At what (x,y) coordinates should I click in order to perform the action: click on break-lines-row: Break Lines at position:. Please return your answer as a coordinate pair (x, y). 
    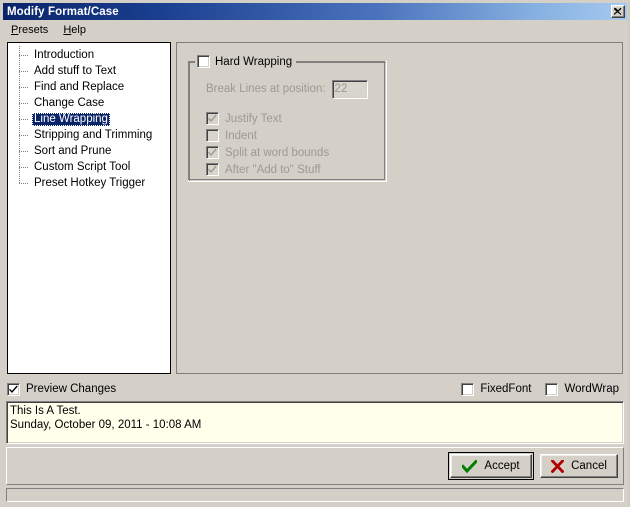
    Looking at the image, I should click on (287, 89).